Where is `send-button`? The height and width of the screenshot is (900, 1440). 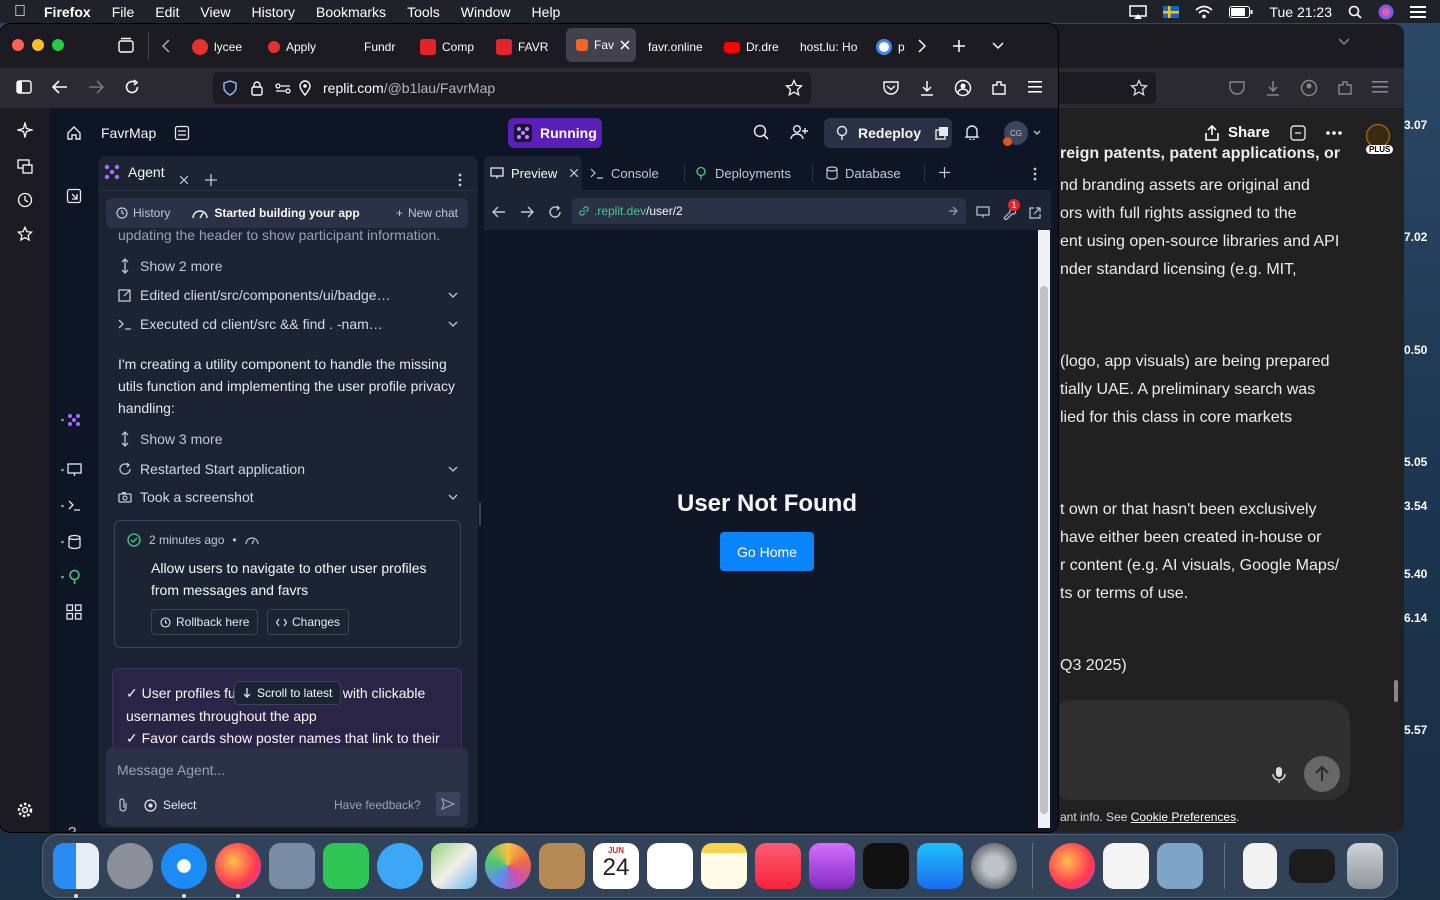
send-button is located at coordinates (1322, 774).